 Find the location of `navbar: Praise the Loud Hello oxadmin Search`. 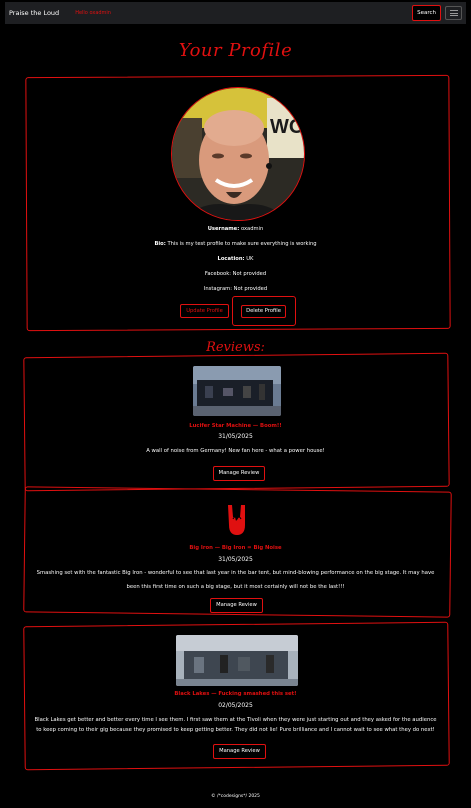

navbar: Praise the Loud Hello oxadmin Search is located at coordinates (235, 13).